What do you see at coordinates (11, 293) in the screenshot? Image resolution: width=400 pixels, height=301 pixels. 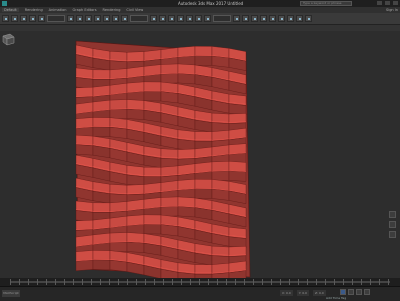 I see `maxscript-listener: MAXScript` at bounding box center [11, 293].